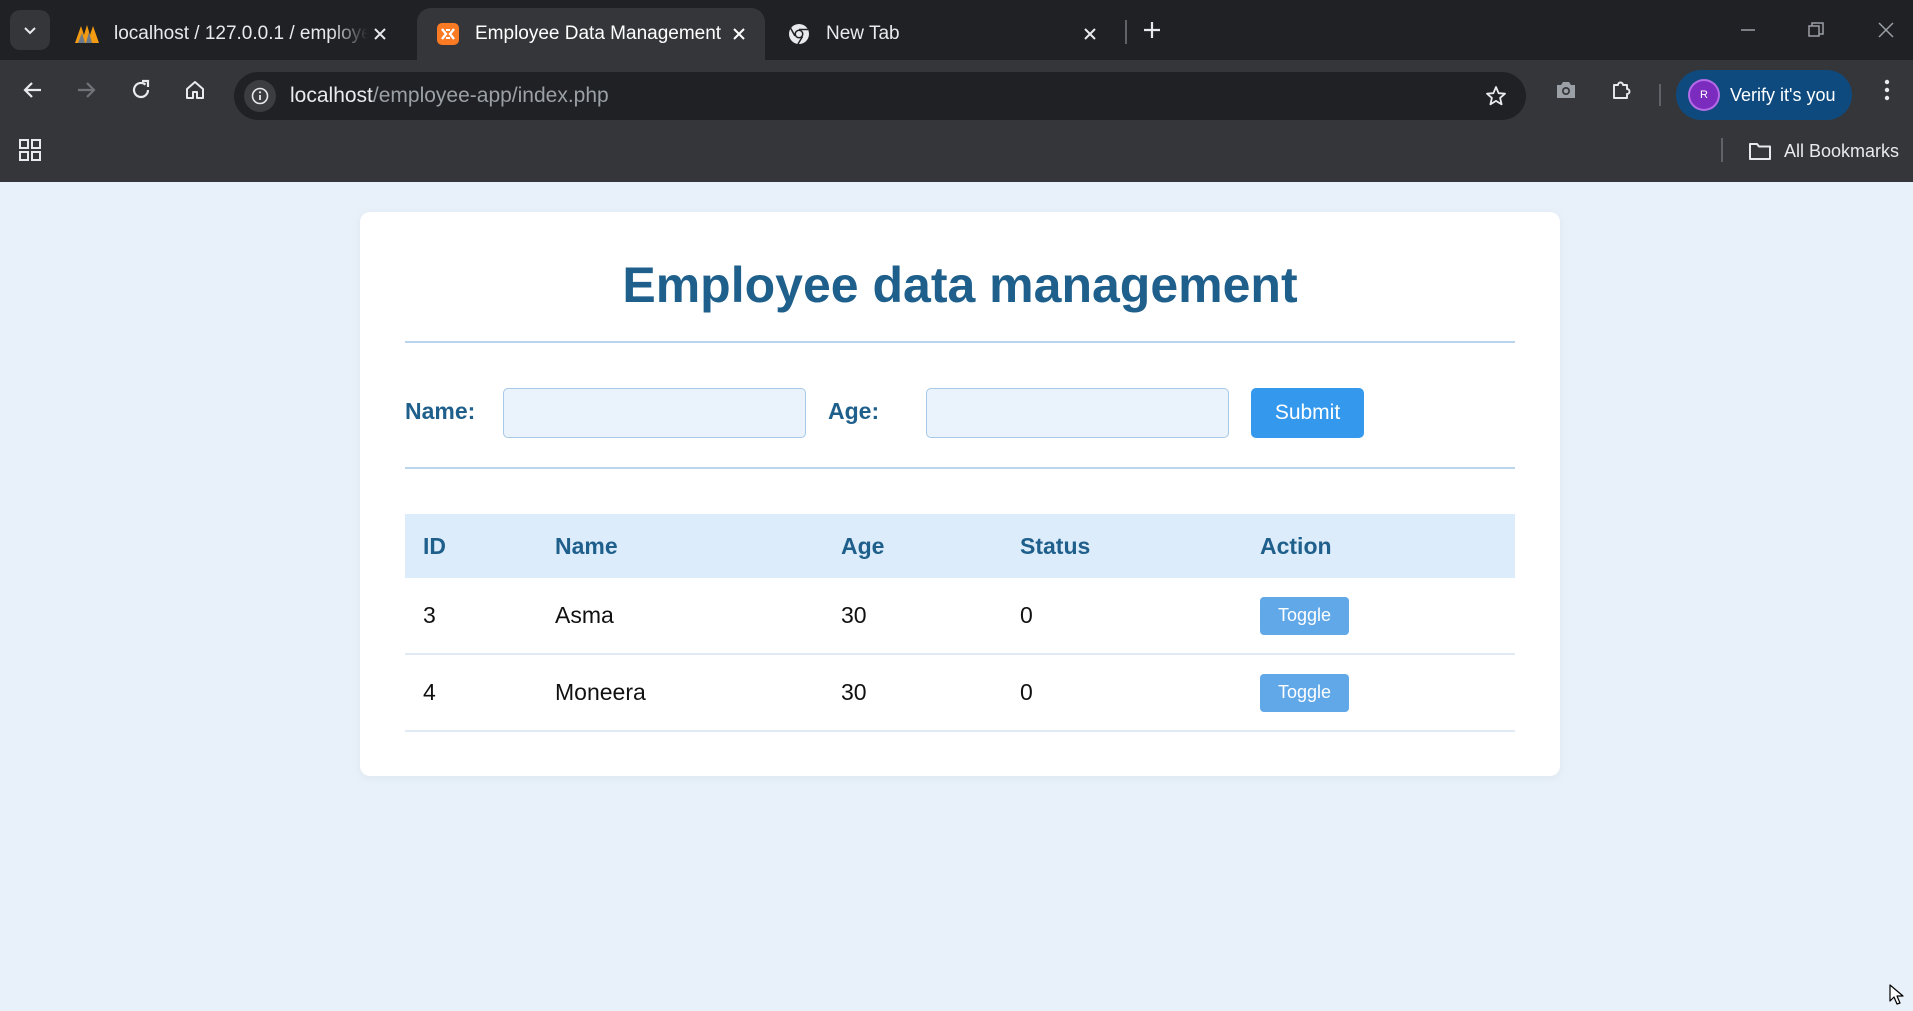 This screenshot has width=1913, height=1011. I want to click on more-vertical-icon, so click(1887, 90).